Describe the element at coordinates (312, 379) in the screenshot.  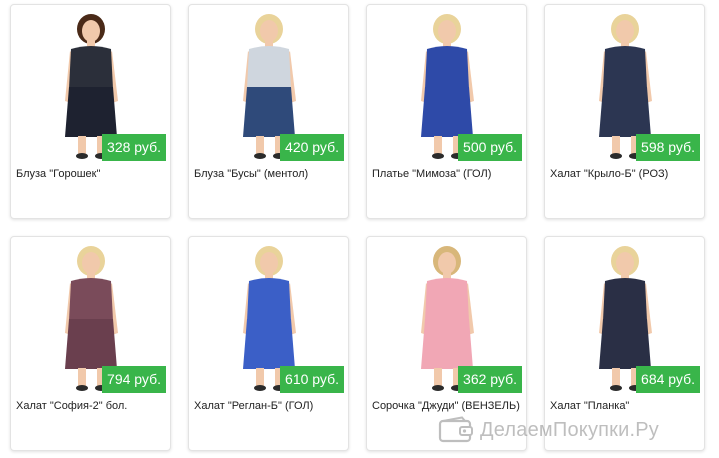
I see `price-badge: 610 руб.` at that location.